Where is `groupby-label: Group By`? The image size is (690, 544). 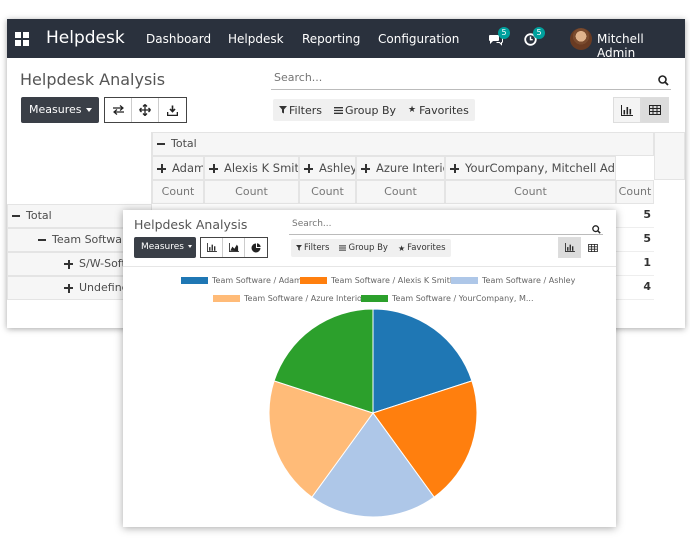
groupby-label: Group By is located at coordinates (370, 110).